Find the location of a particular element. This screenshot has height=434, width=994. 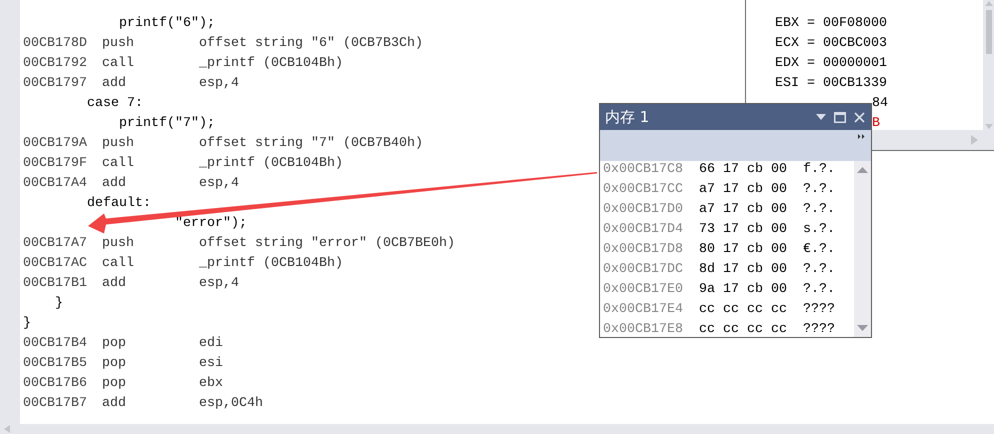

memory-address: 0x00CB17D8 is located at coordinates (643, 250).